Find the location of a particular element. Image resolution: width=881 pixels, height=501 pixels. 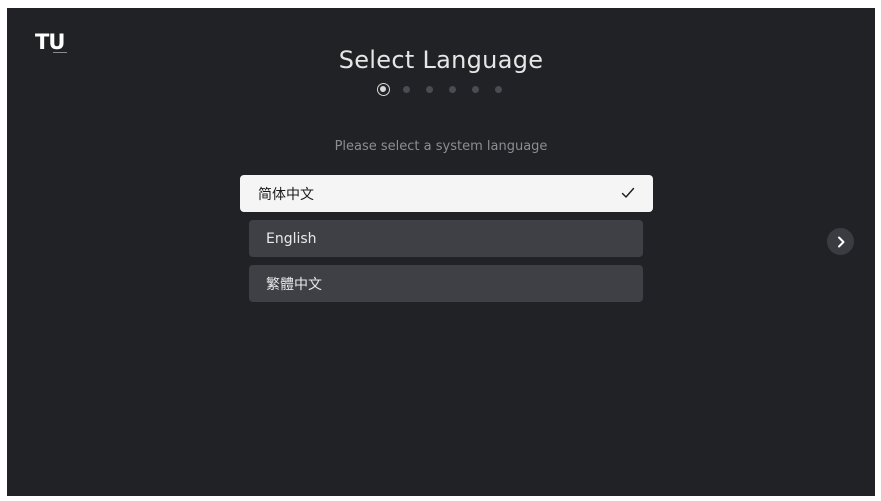

language-option-english: English is located at coordinates (446, 238).